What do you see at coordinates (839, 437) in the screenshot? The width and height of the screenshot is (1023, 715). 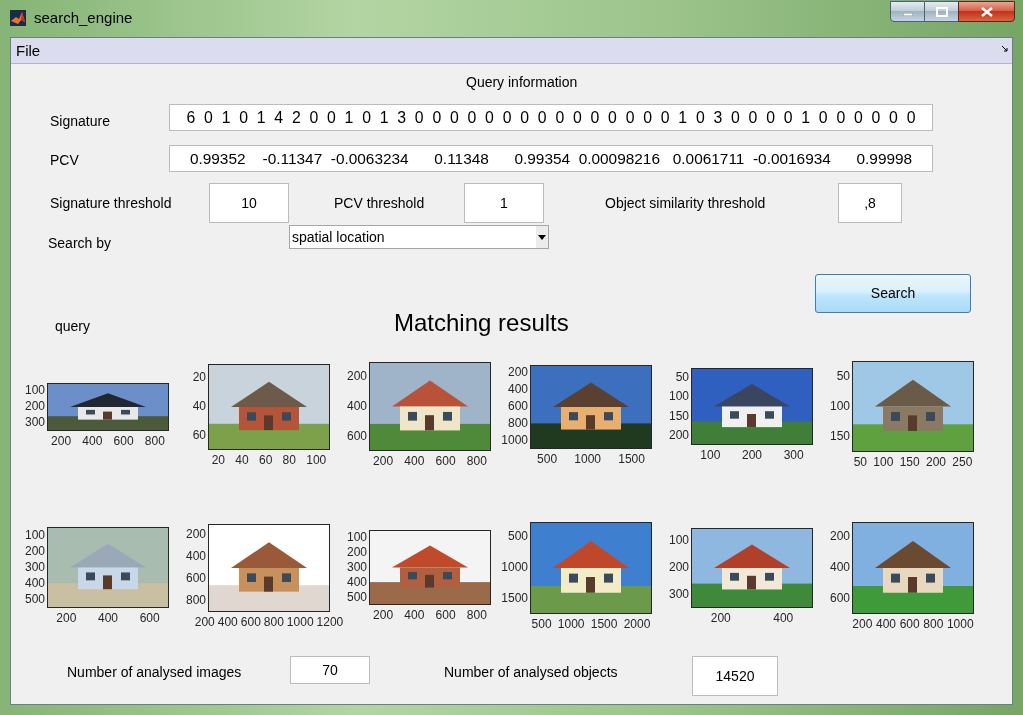 I see `y-tick-label: 150` at bounding box center [839, 437].